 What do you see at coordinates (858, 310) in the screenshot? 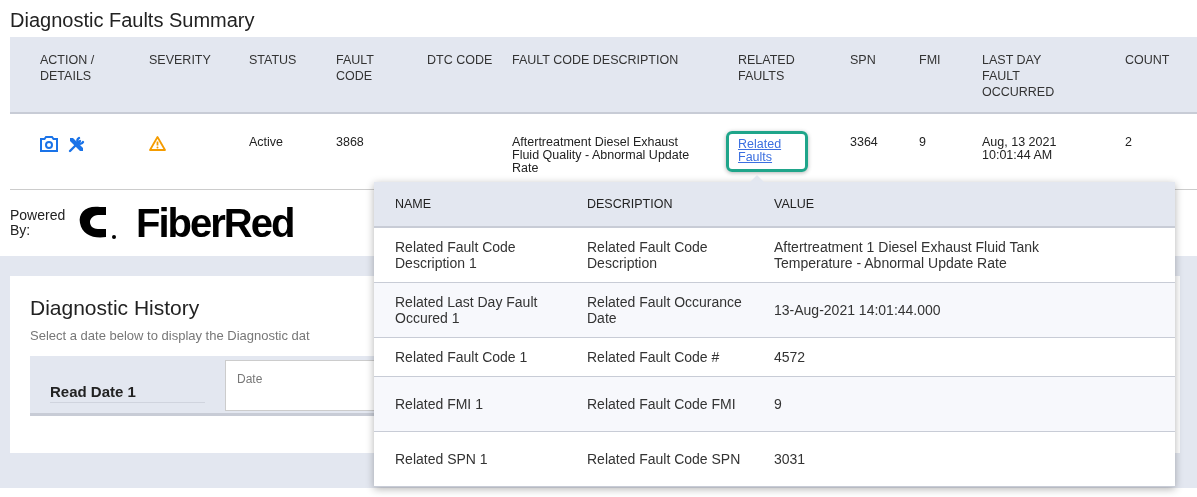
I see `table-cell-text: 13-Aug-2021 14:01:44.000` at bounding box center [858, 310].